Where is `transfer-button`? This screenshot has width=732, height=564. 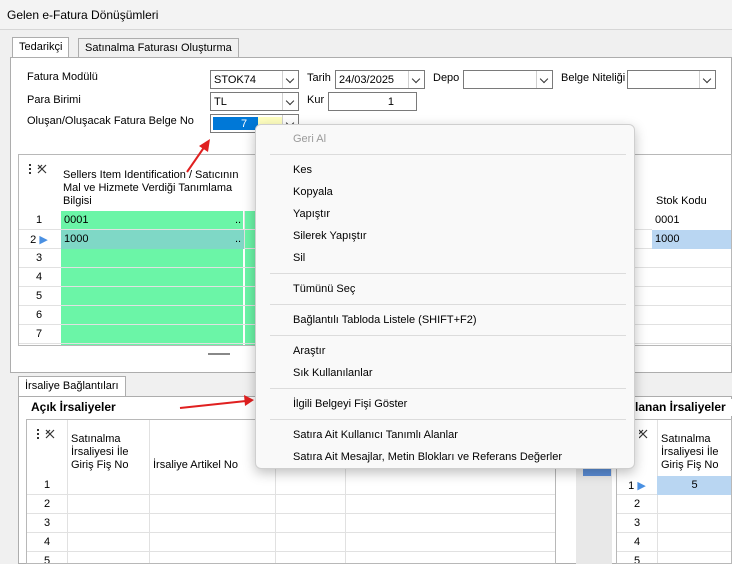 transfer-button is located at coordinates (597, 472).